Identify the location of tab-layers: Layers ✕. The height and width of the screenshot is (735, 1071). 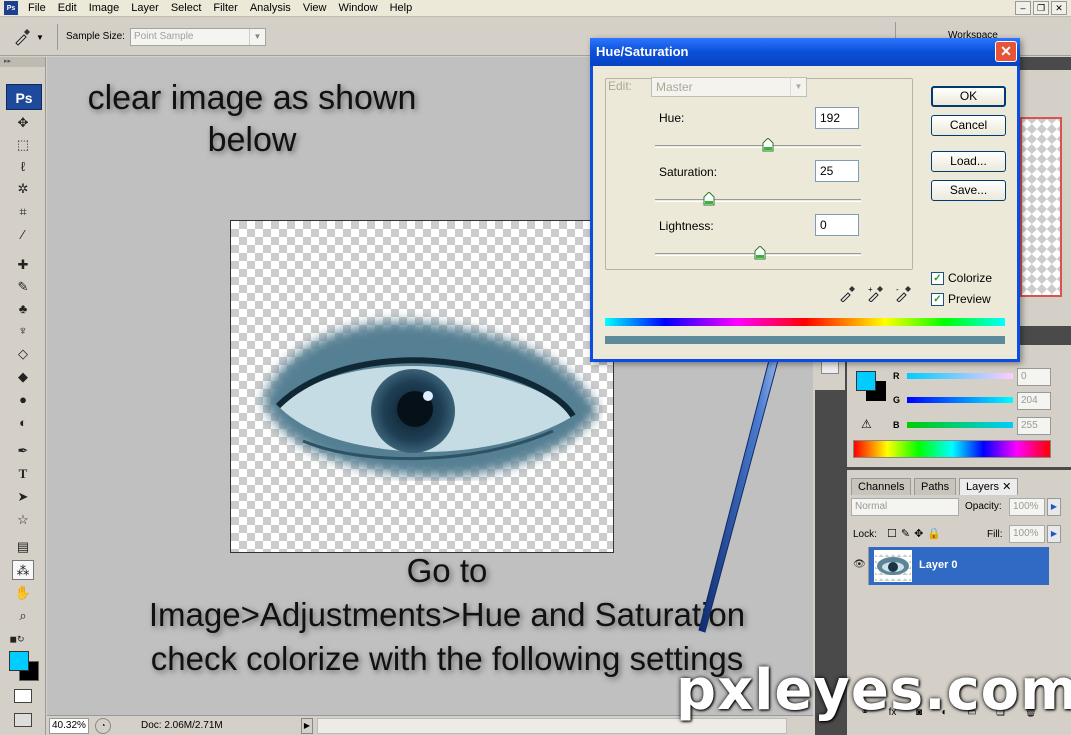
(989, 486).